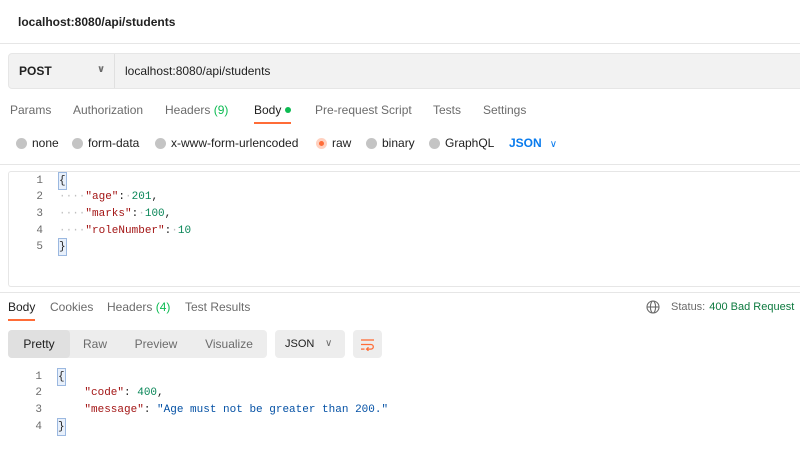 Image resolution: width=800 pixels, height=457 pixels. What do you see at coordinates (470, 143) in the screenshot?
I see `radio-label: GraphQL` at bounding box center [470, 143].